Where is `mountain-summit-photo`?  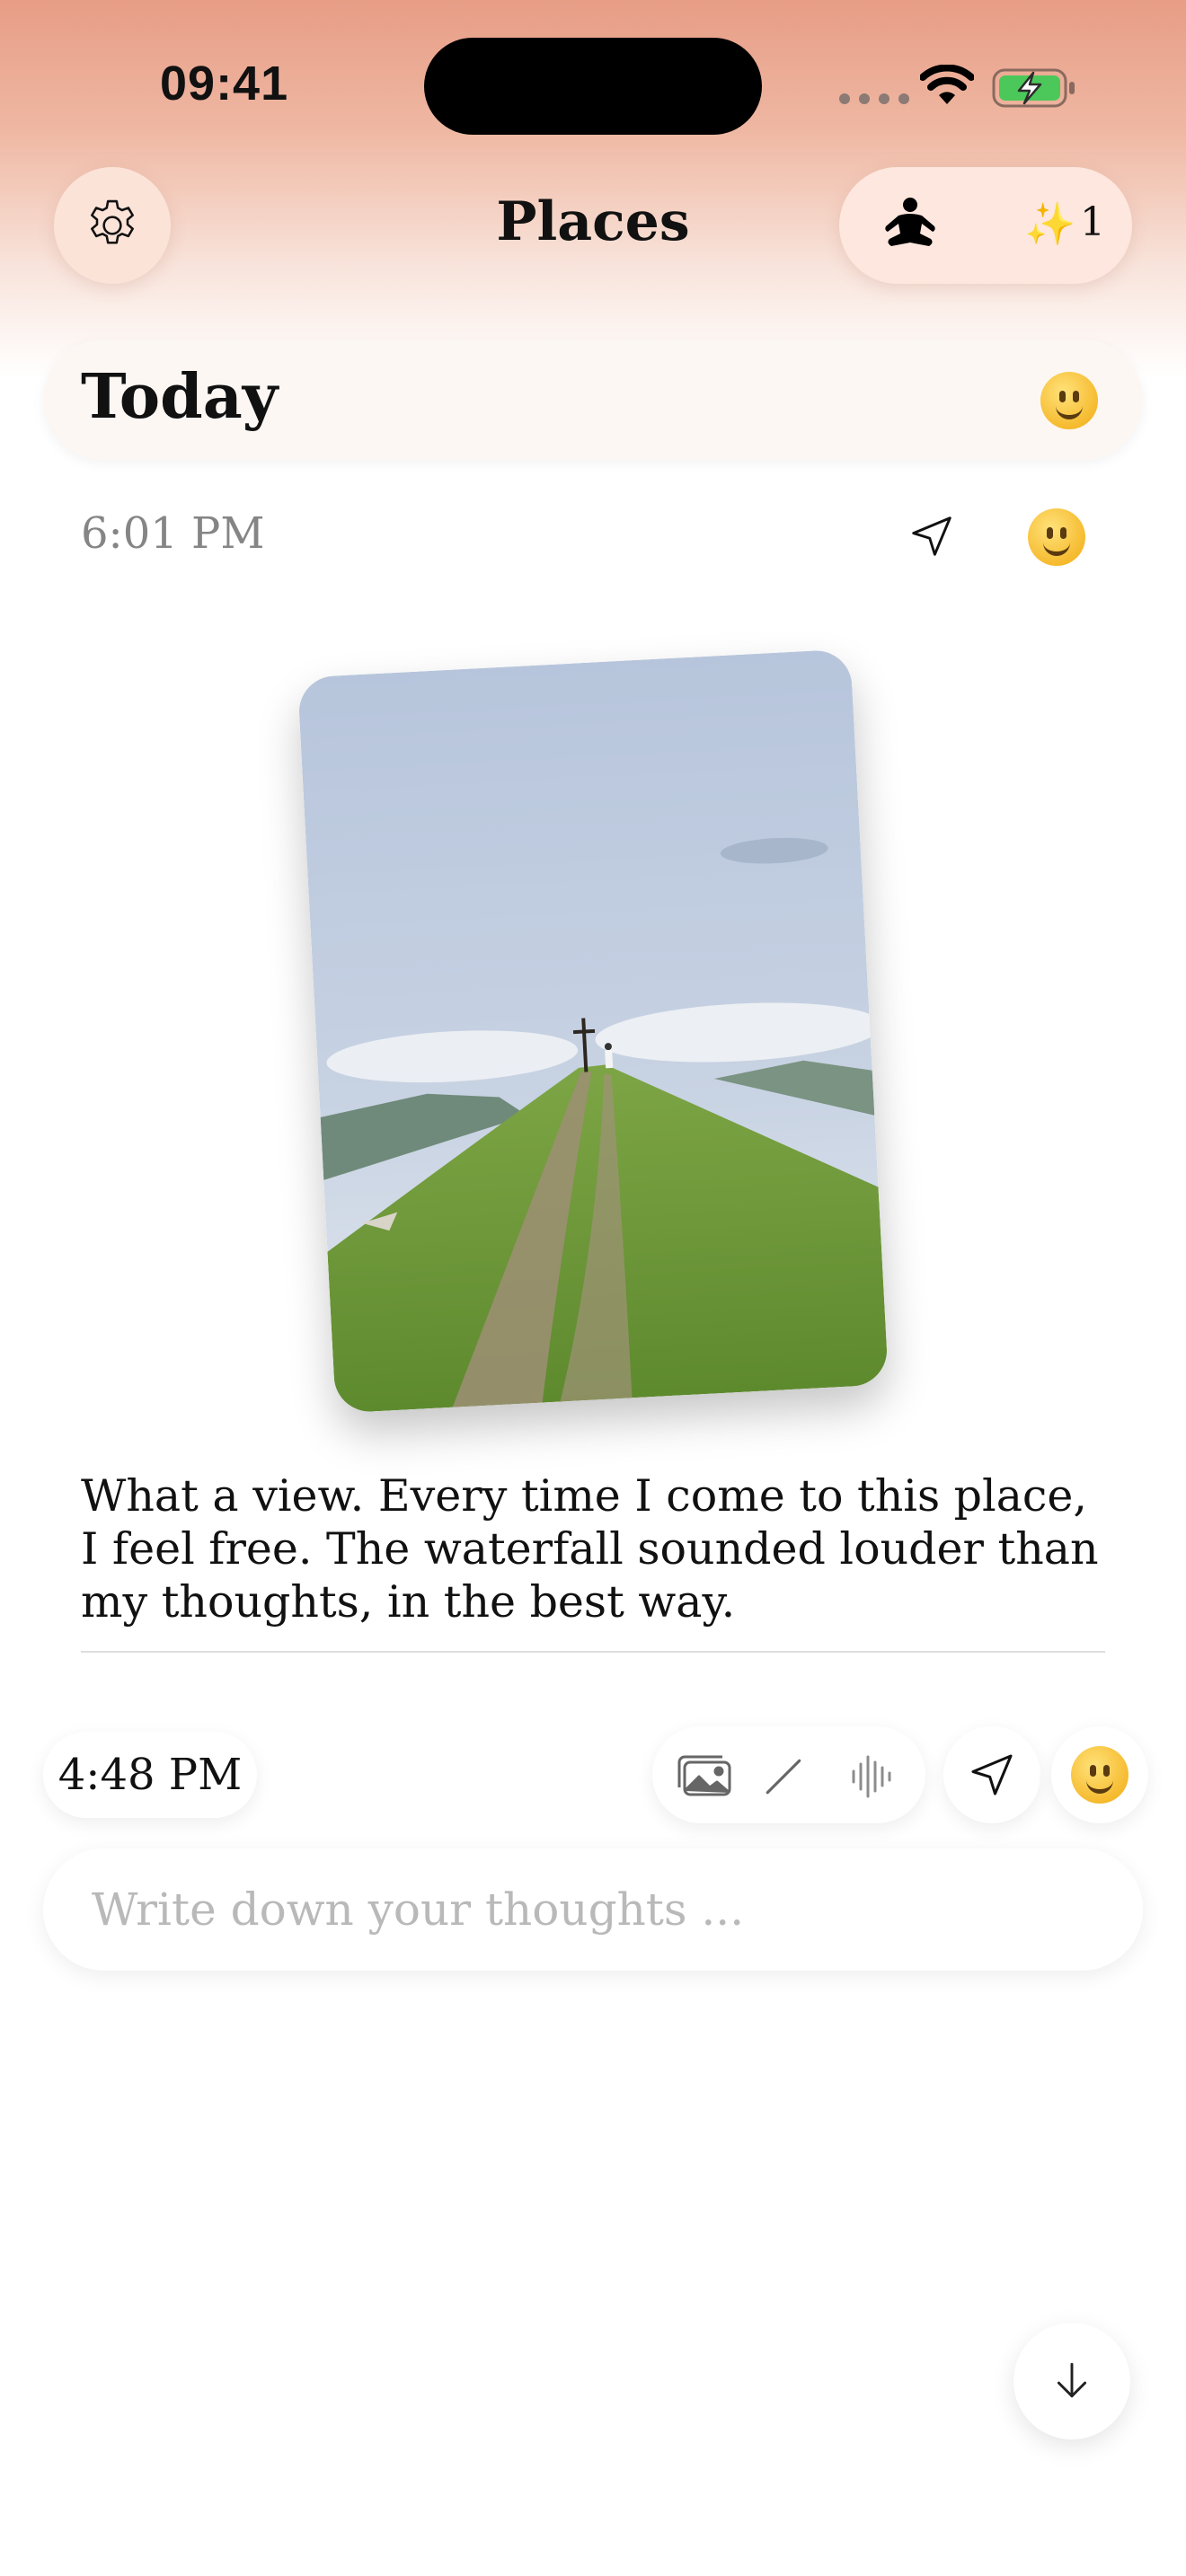
mountain-summit-photo is located at coordinates (593, 1031).